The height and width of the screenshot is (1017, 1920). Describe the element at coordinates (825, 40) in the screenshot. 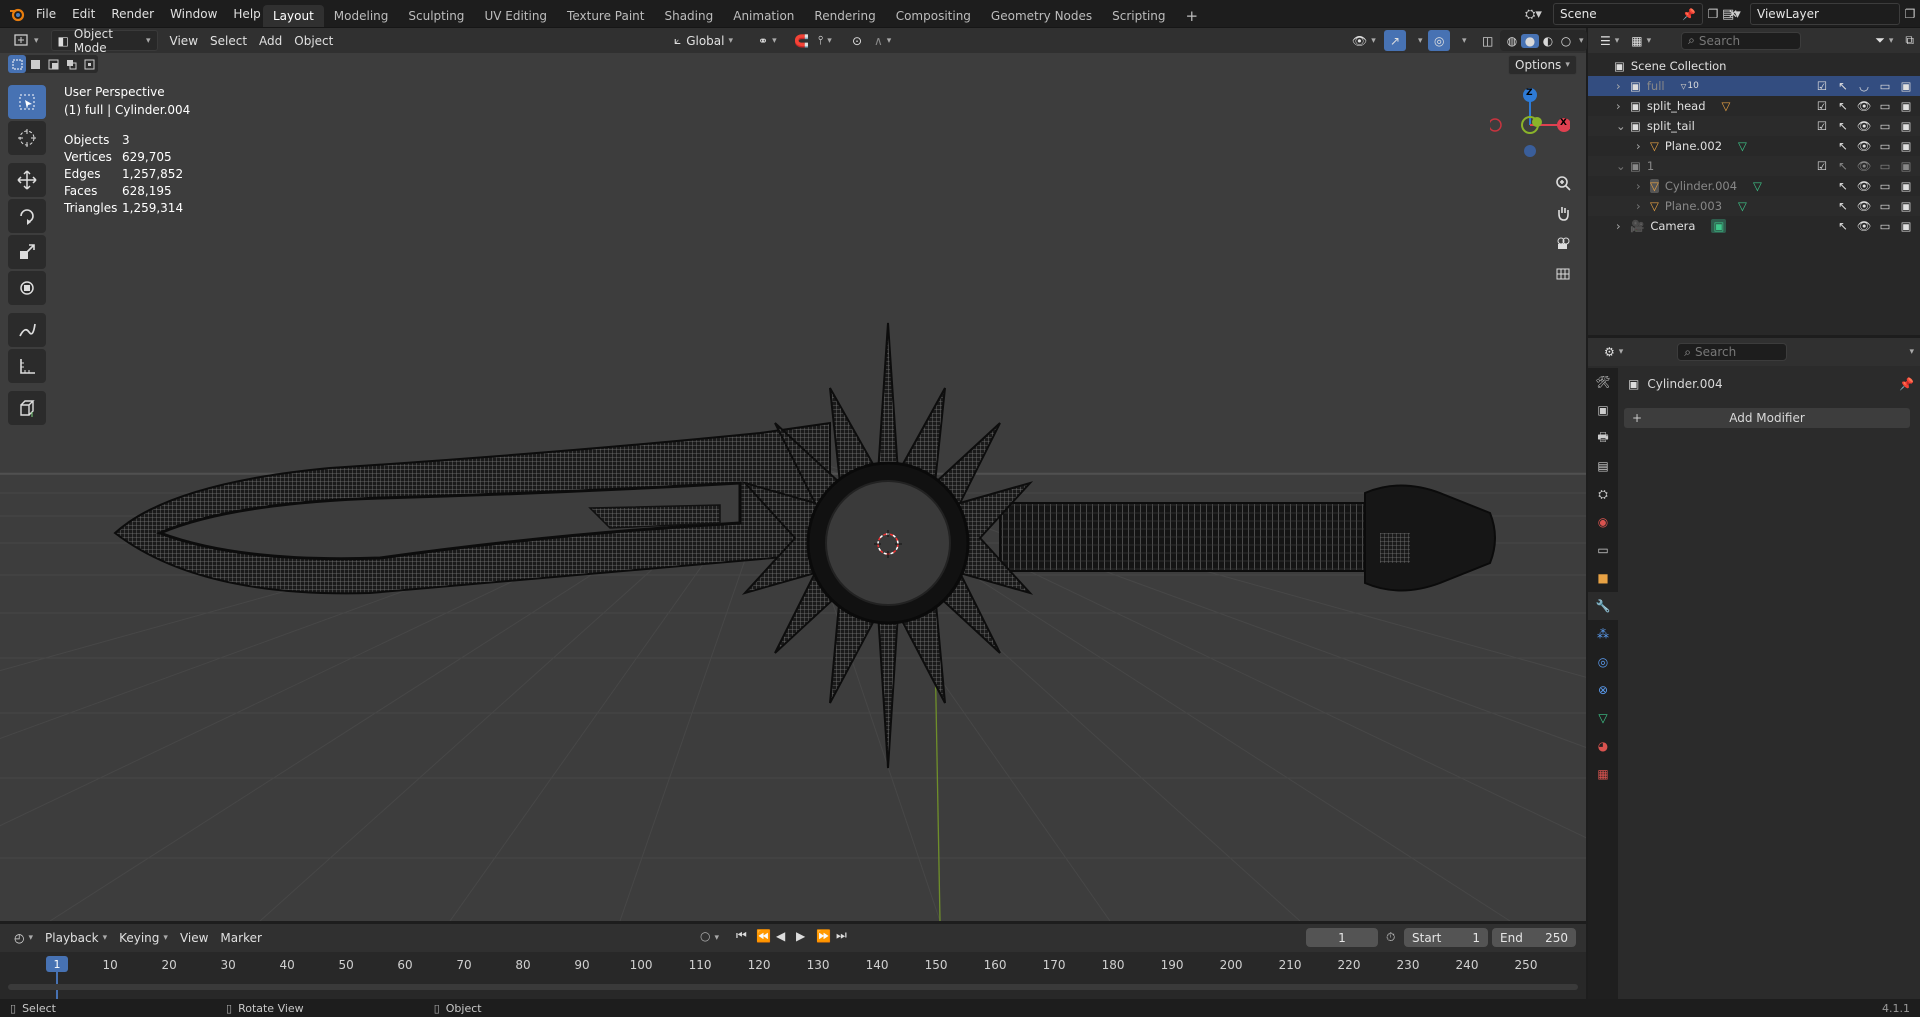

I see `snap-target-icon: ⫯ ▾` at that location.